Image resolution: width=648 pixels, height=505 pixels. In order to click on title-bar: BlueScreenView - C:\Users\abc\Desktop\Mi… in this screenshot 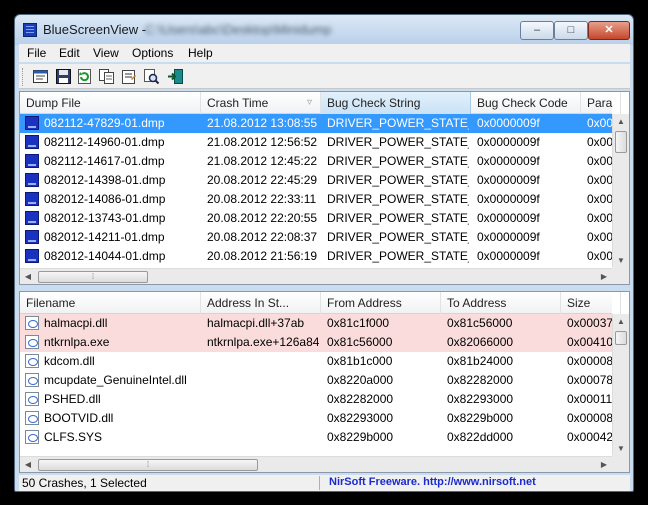, I will do `click(324, 30)`.